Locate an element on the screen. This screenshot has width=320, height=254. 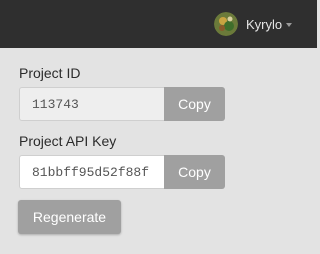
chevron-down-icon is located at coordinates (289, 25).